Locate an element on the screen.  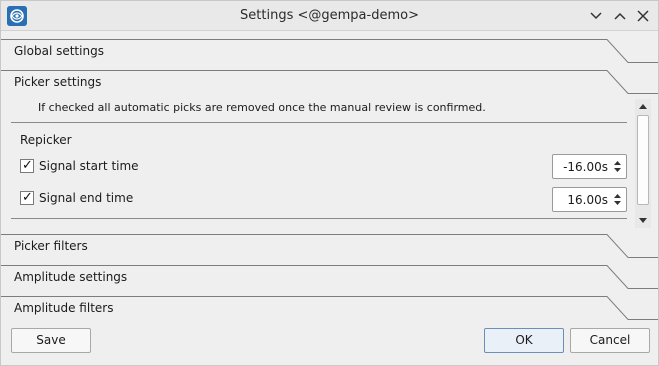
section-amplitude-filters: Amplitude filters is located at coordinates (329, 308).